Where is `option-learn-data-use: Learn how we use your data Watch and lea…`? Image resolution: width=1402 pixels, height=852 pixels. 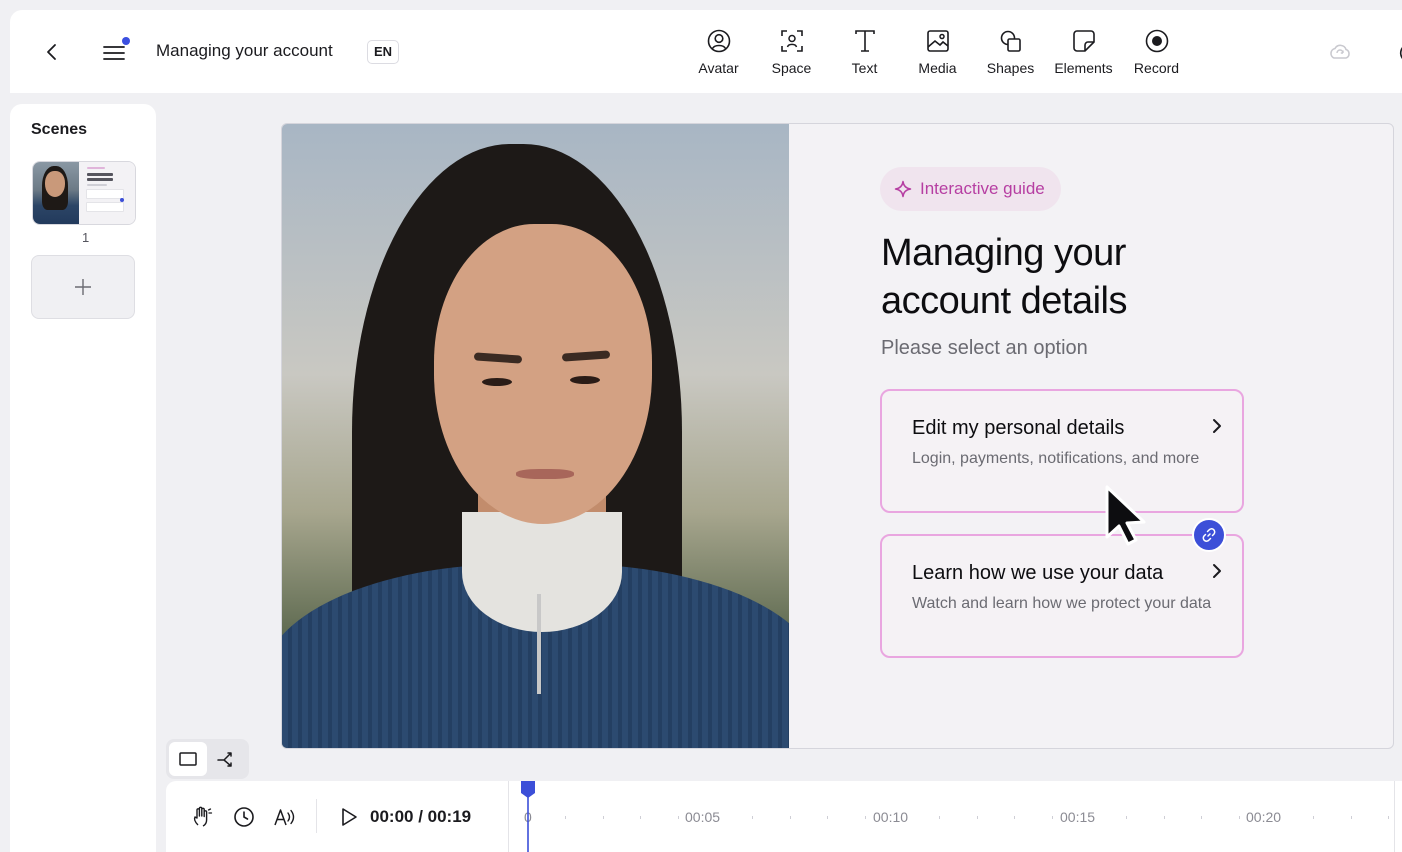 option-learn-data-use: Learn how we use your data Watch and lea… is located at coordinates (1062, 596).